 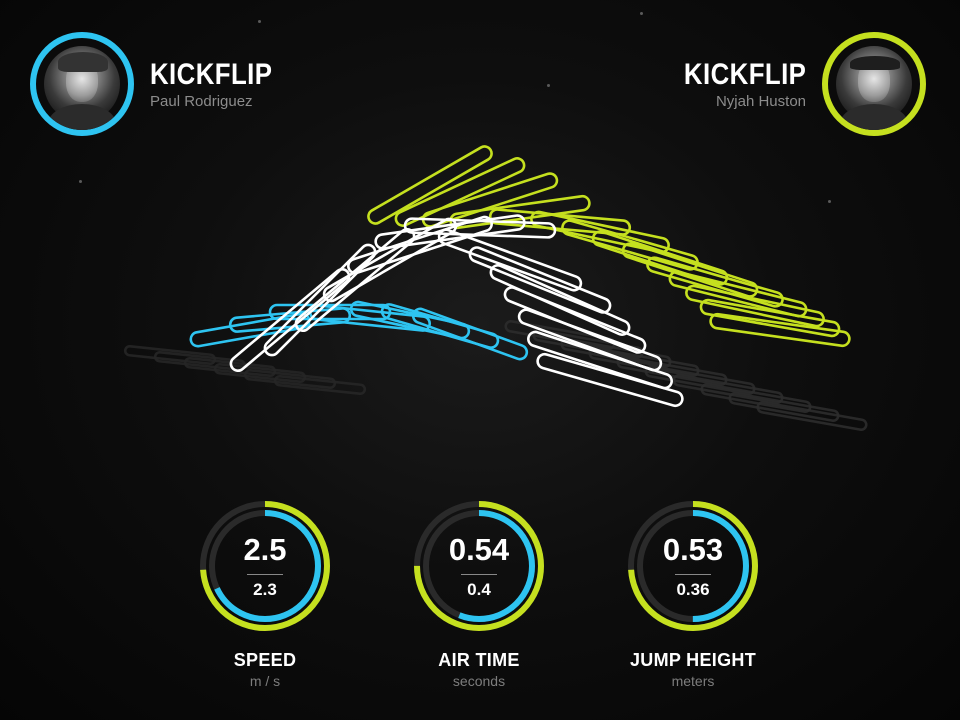 What do you see at coordinates (693, 589) in the screenshot?
I see `jump-height-value-secondary: 0.36` at bounding box center [693, 589].